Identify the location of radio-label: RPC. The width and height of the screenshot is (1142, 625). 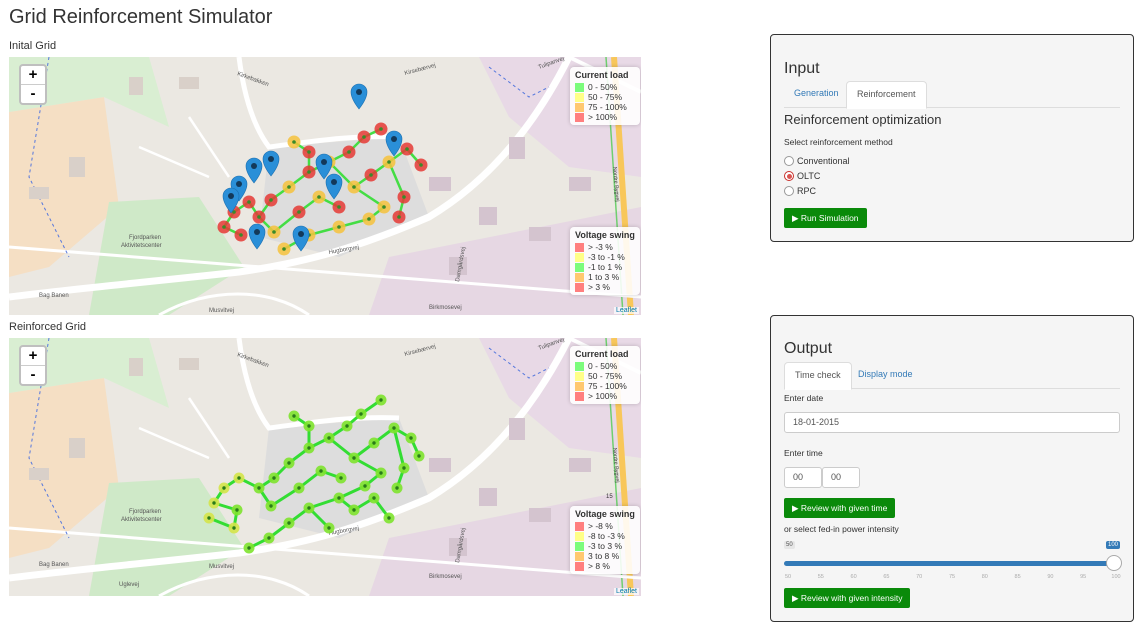
(807, 191).